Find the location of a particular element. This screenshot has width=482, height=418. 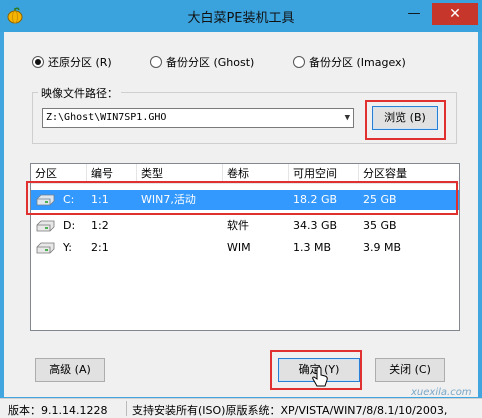

mouse-cursor-icon is located at coordinates (320, 376).